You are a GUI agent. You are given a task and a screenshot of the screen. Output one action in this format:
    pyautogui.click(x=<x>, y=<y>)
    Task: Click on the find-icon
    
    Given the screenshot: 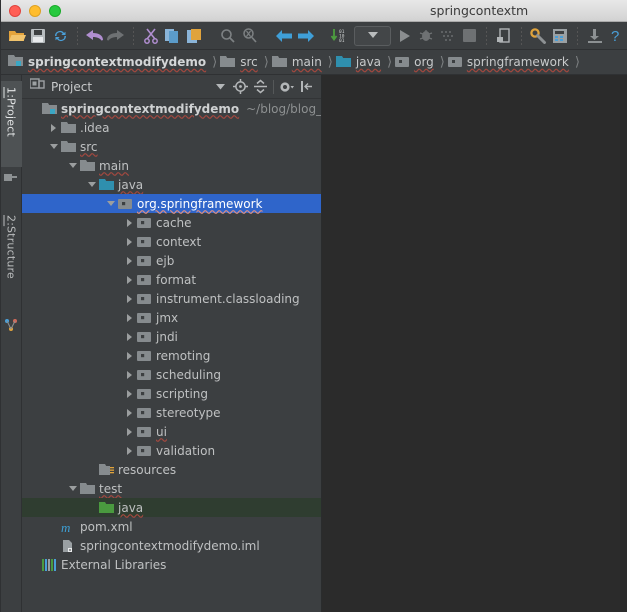 What is the action you would take?
    pyautogui.click(x=228, y=36)
    